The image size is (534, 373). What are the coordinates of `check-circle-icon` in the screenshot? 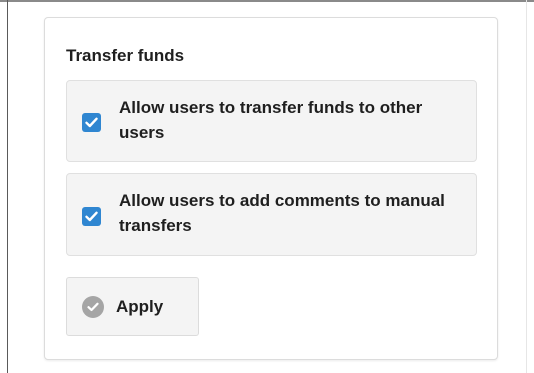 It's located at (93, 306).